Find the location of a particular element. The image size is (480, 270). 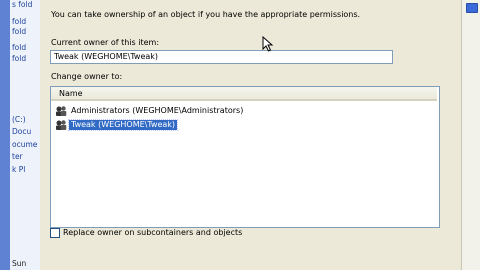

explorer-task-pane-edge is located at coordinates (5, 135).